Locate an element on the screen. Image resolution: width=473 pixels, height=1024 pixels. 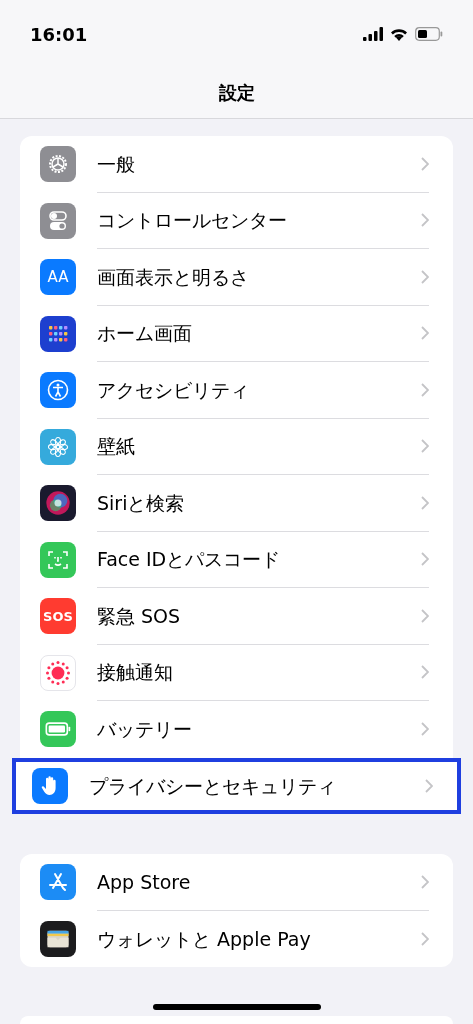
settings-row: ウォレットと Apple Pay is located at coordinates (236, 938).